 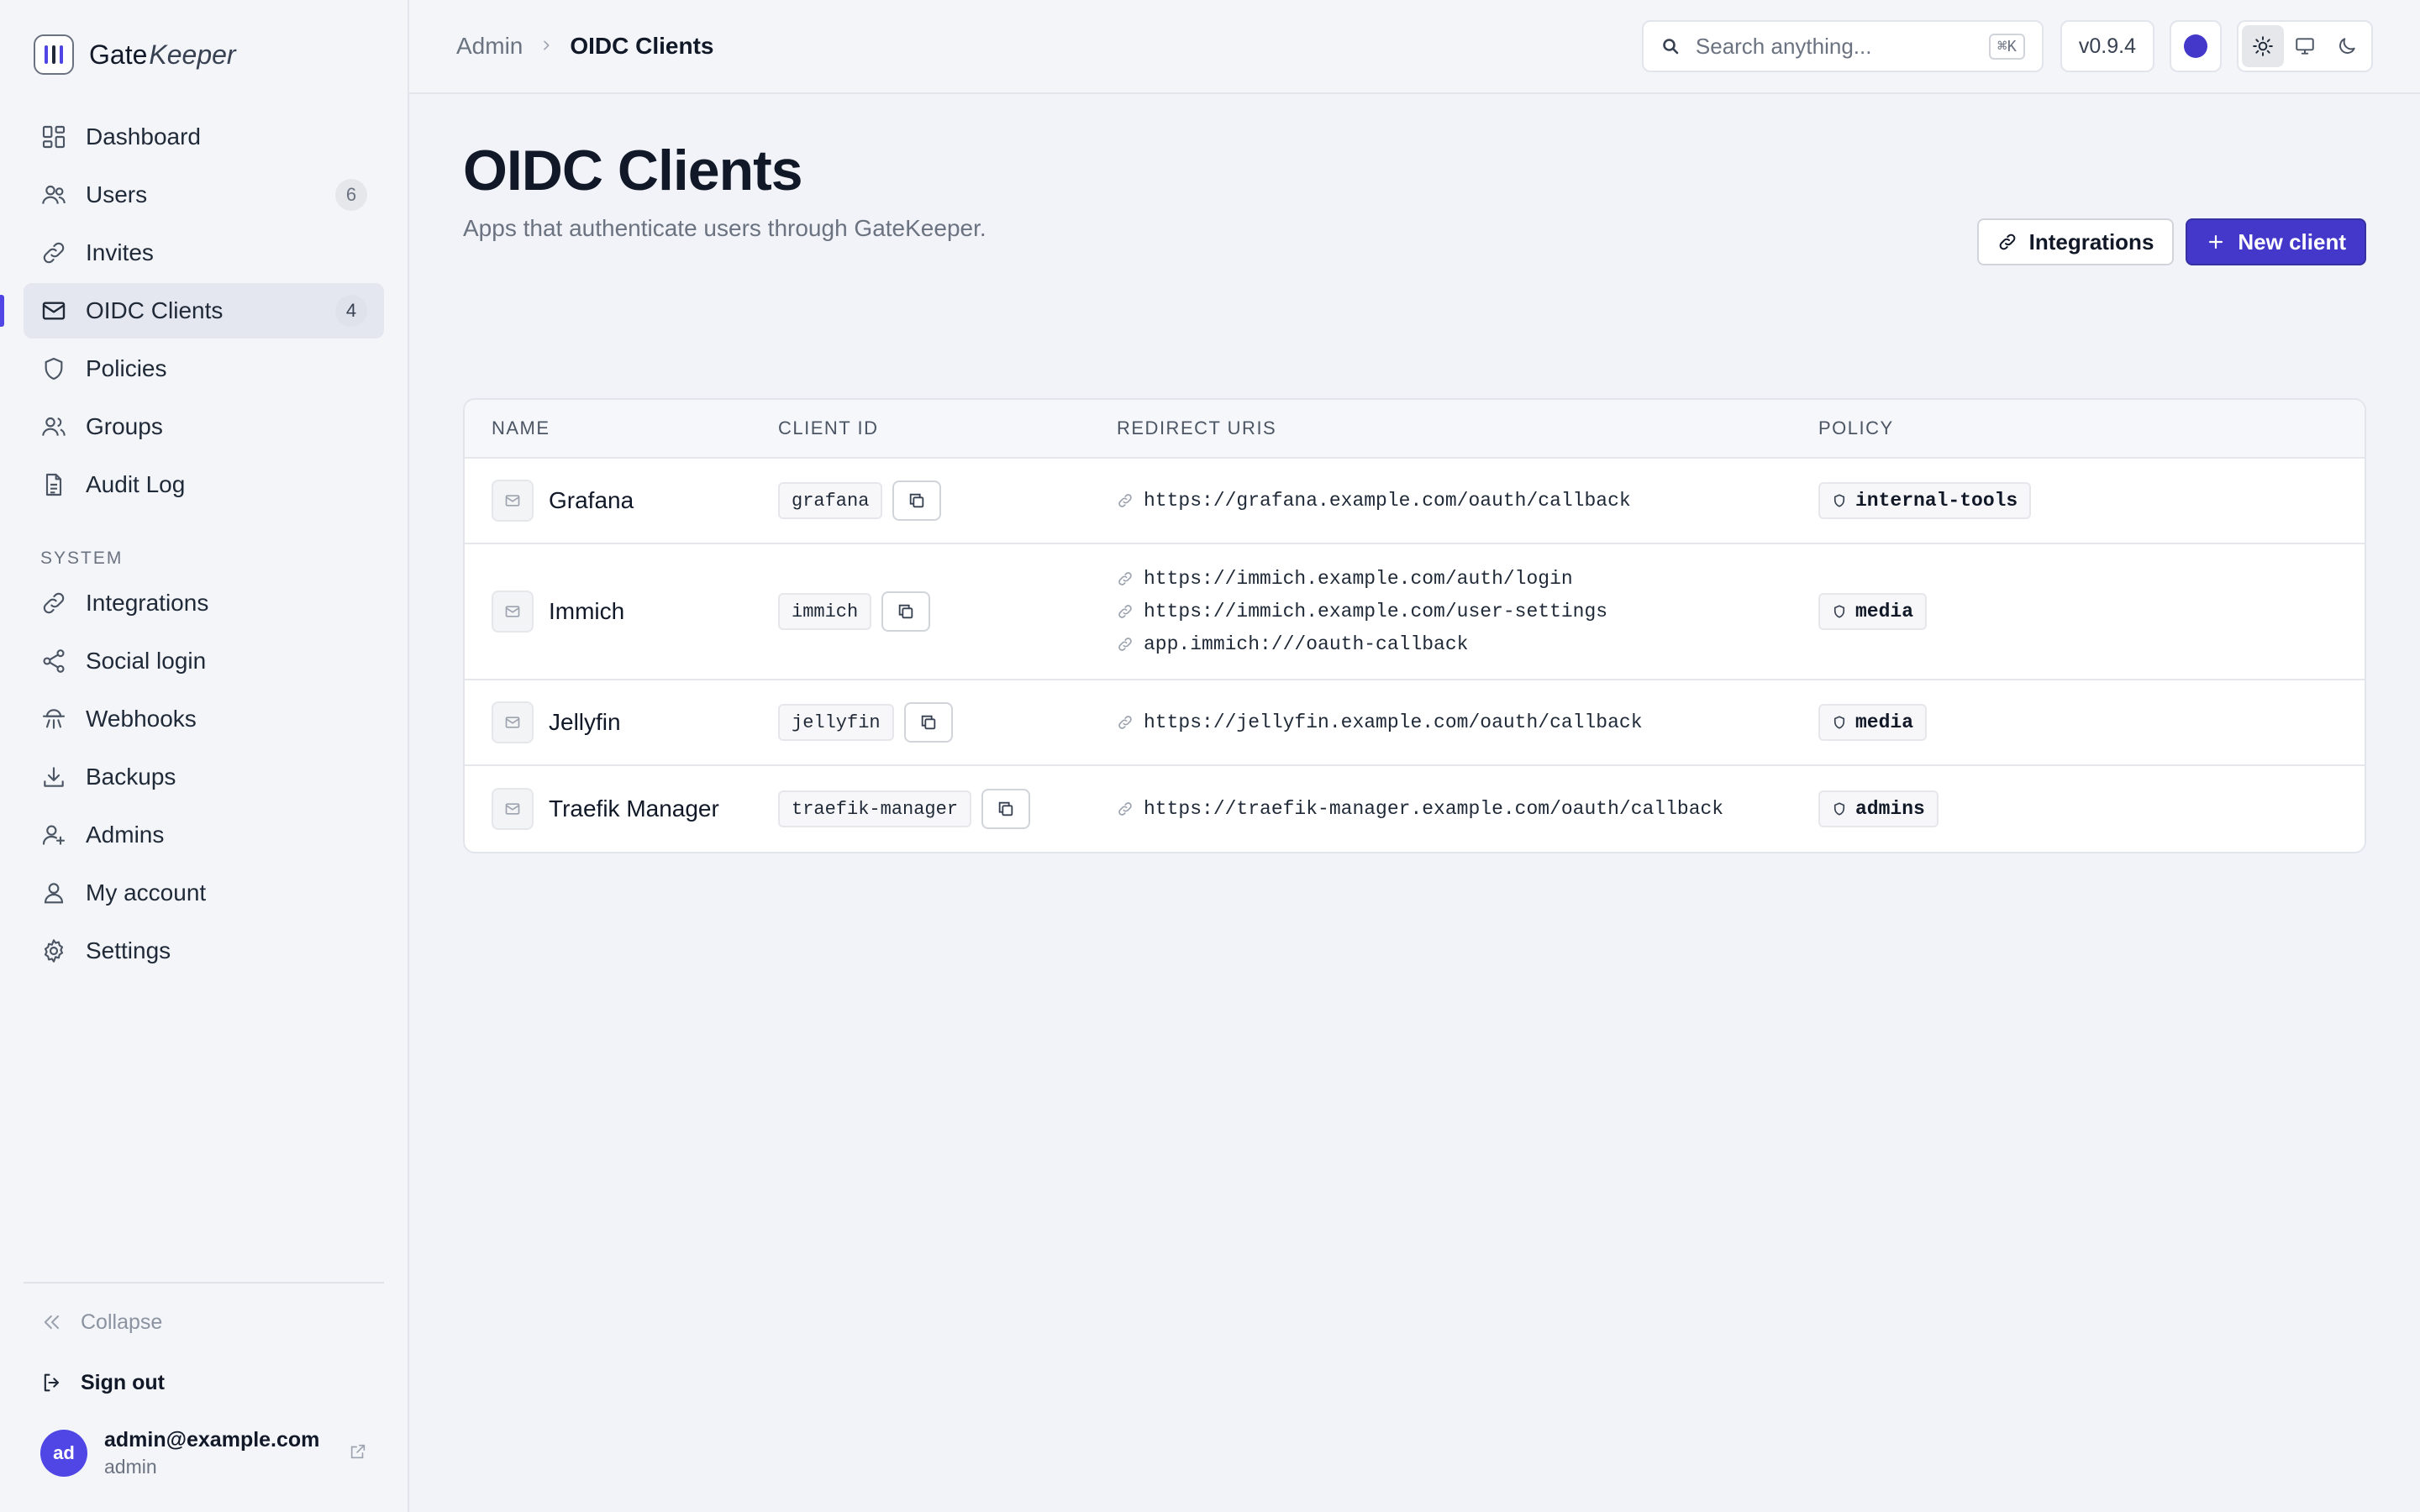 What do you see at coordinates (53, 426) in the screenshot?
I see `group-icon` at bounding box center [53, 426].